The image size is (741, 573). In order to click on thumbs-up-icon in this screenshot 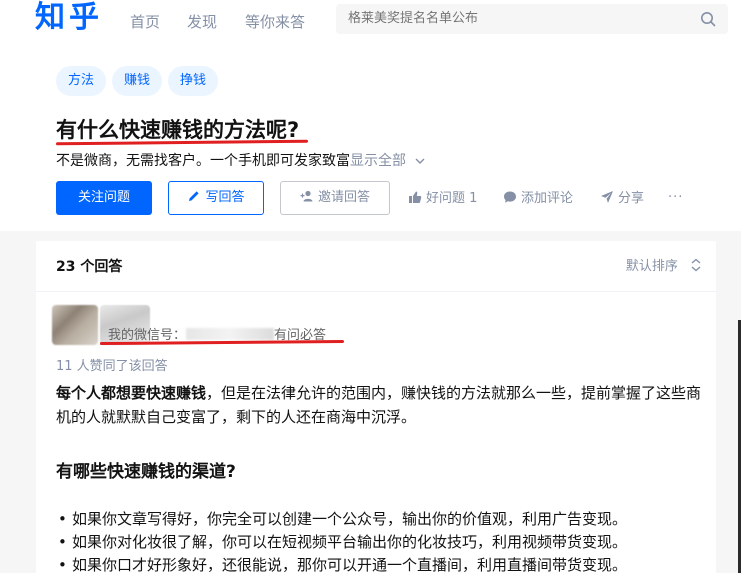, I will do `click(415, 197)`.